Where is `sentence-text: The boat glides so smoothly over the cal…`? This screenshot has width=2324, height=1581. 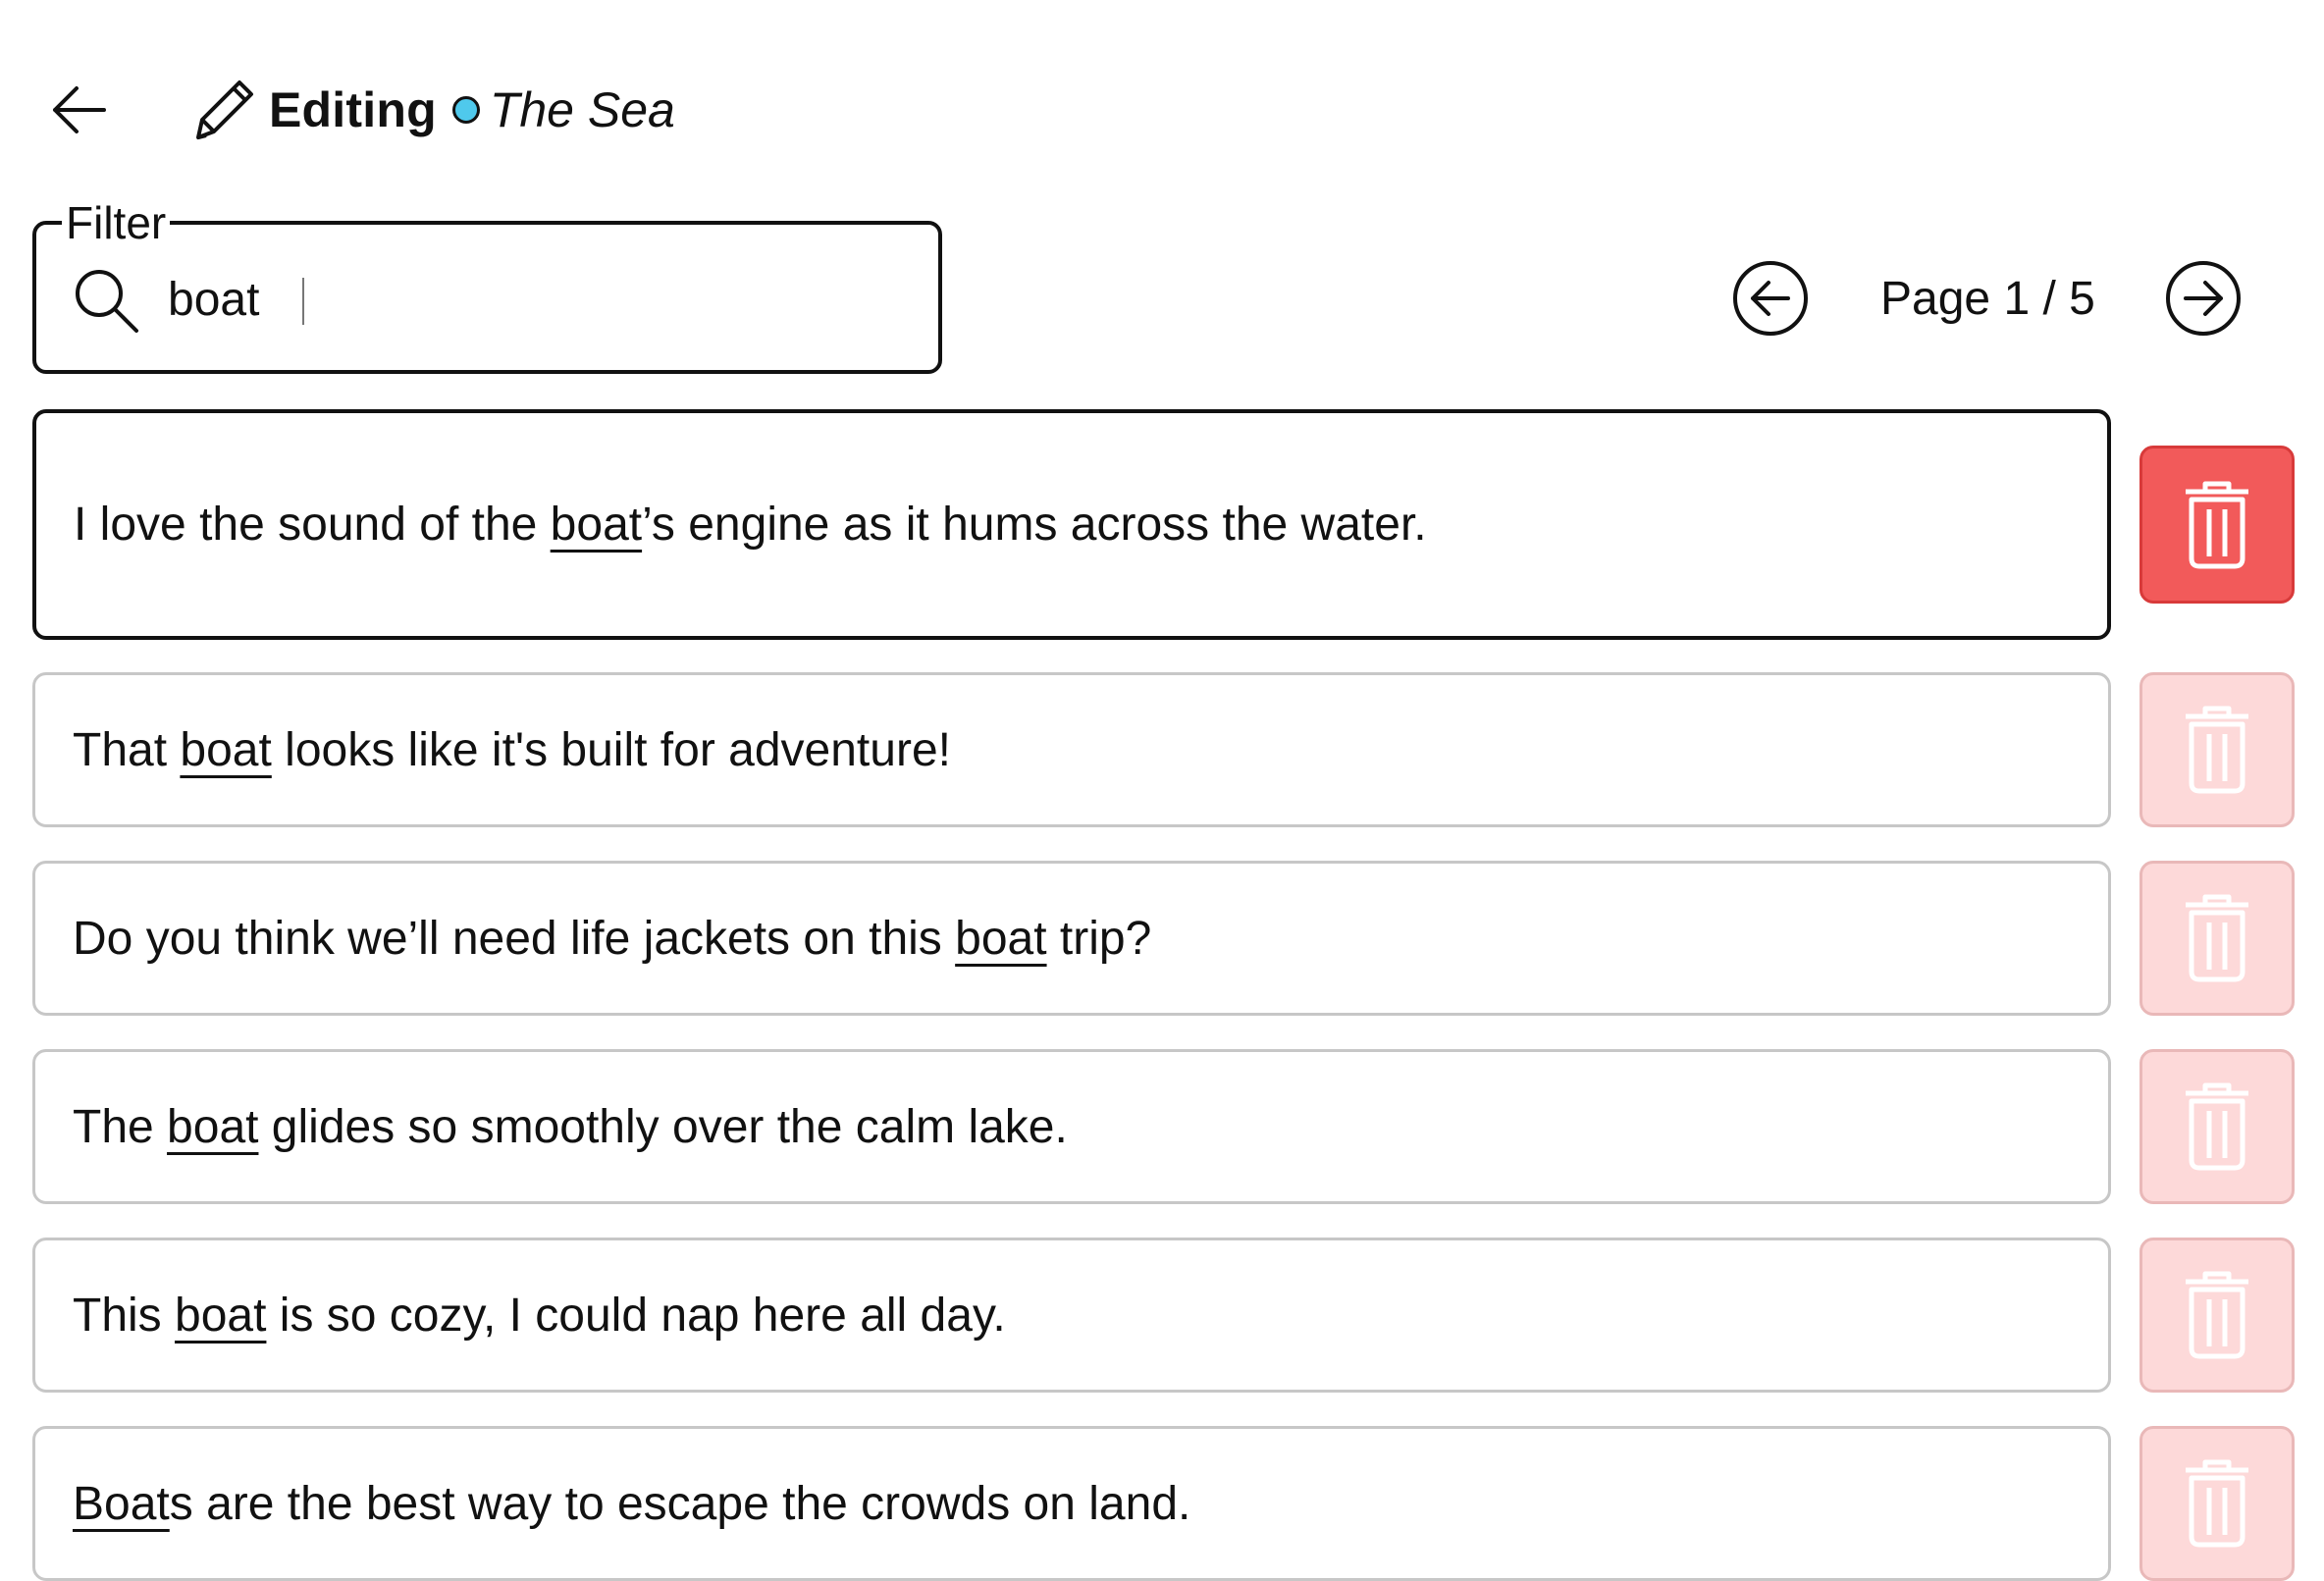
sentence-text: The boat glides so smoothly over the cal… is located at coordinates (570, 1127).